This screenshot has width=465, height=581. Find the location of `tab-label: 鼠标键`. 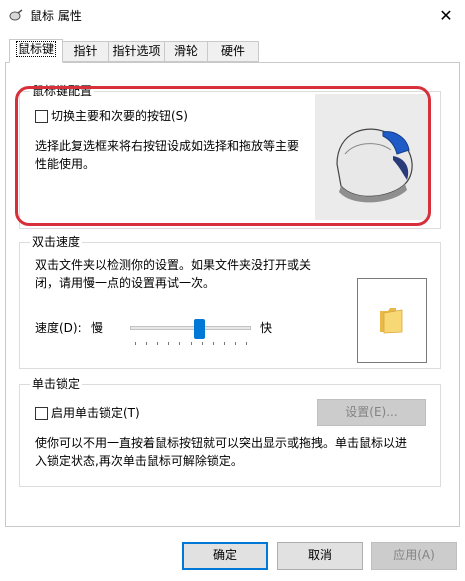

tab-label: 鼠标键 is located at coordinates (35, 49).